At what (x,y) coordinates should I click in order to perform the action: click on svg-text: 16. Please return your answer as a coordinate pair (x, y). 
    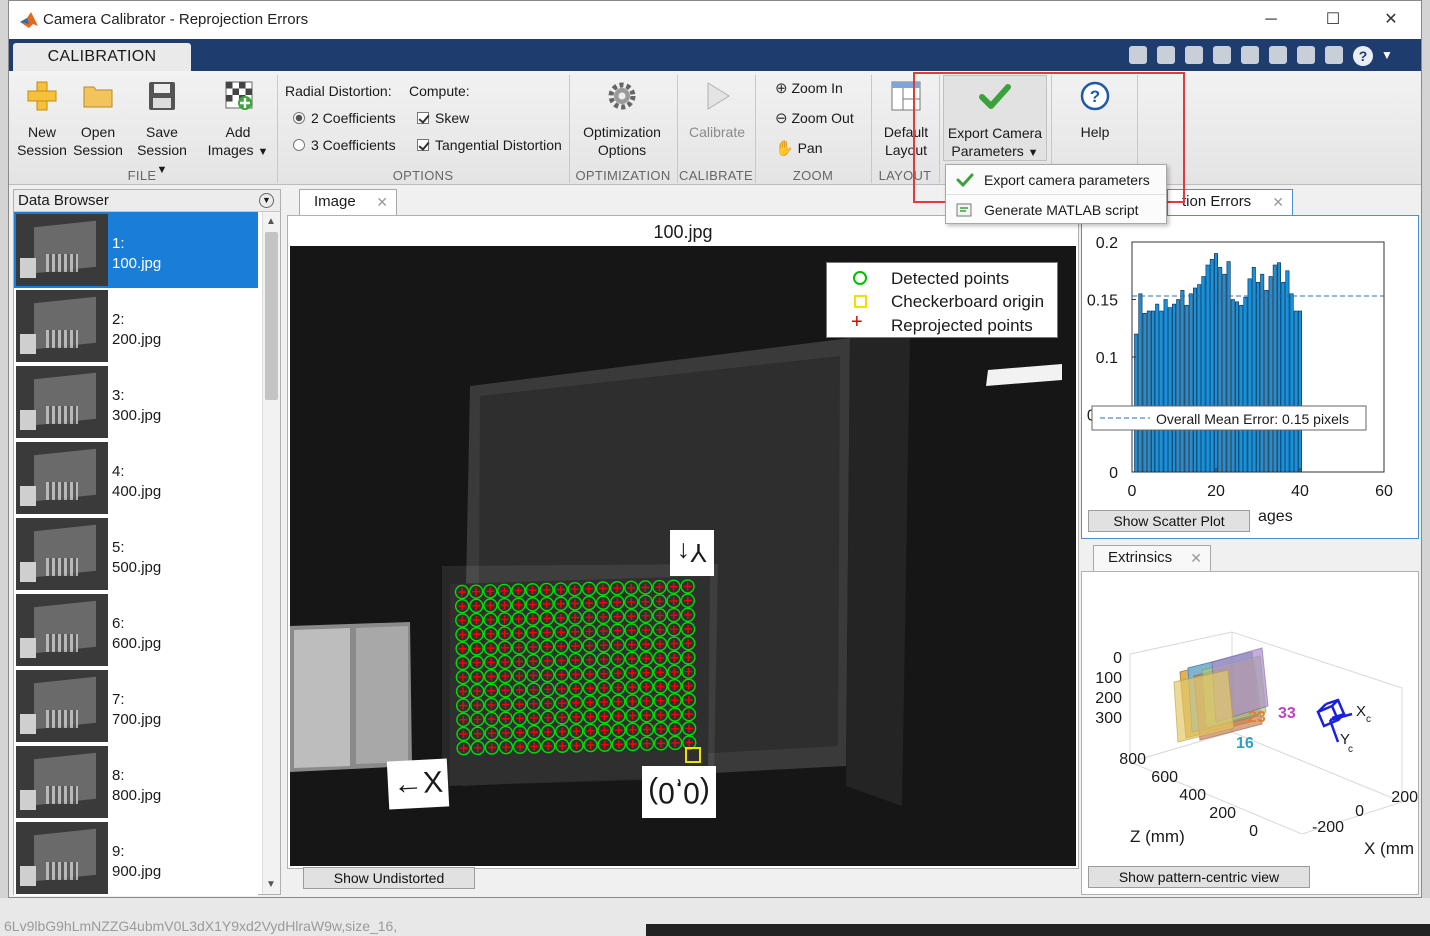
    Looking at the image, I should click on (1245, 743).